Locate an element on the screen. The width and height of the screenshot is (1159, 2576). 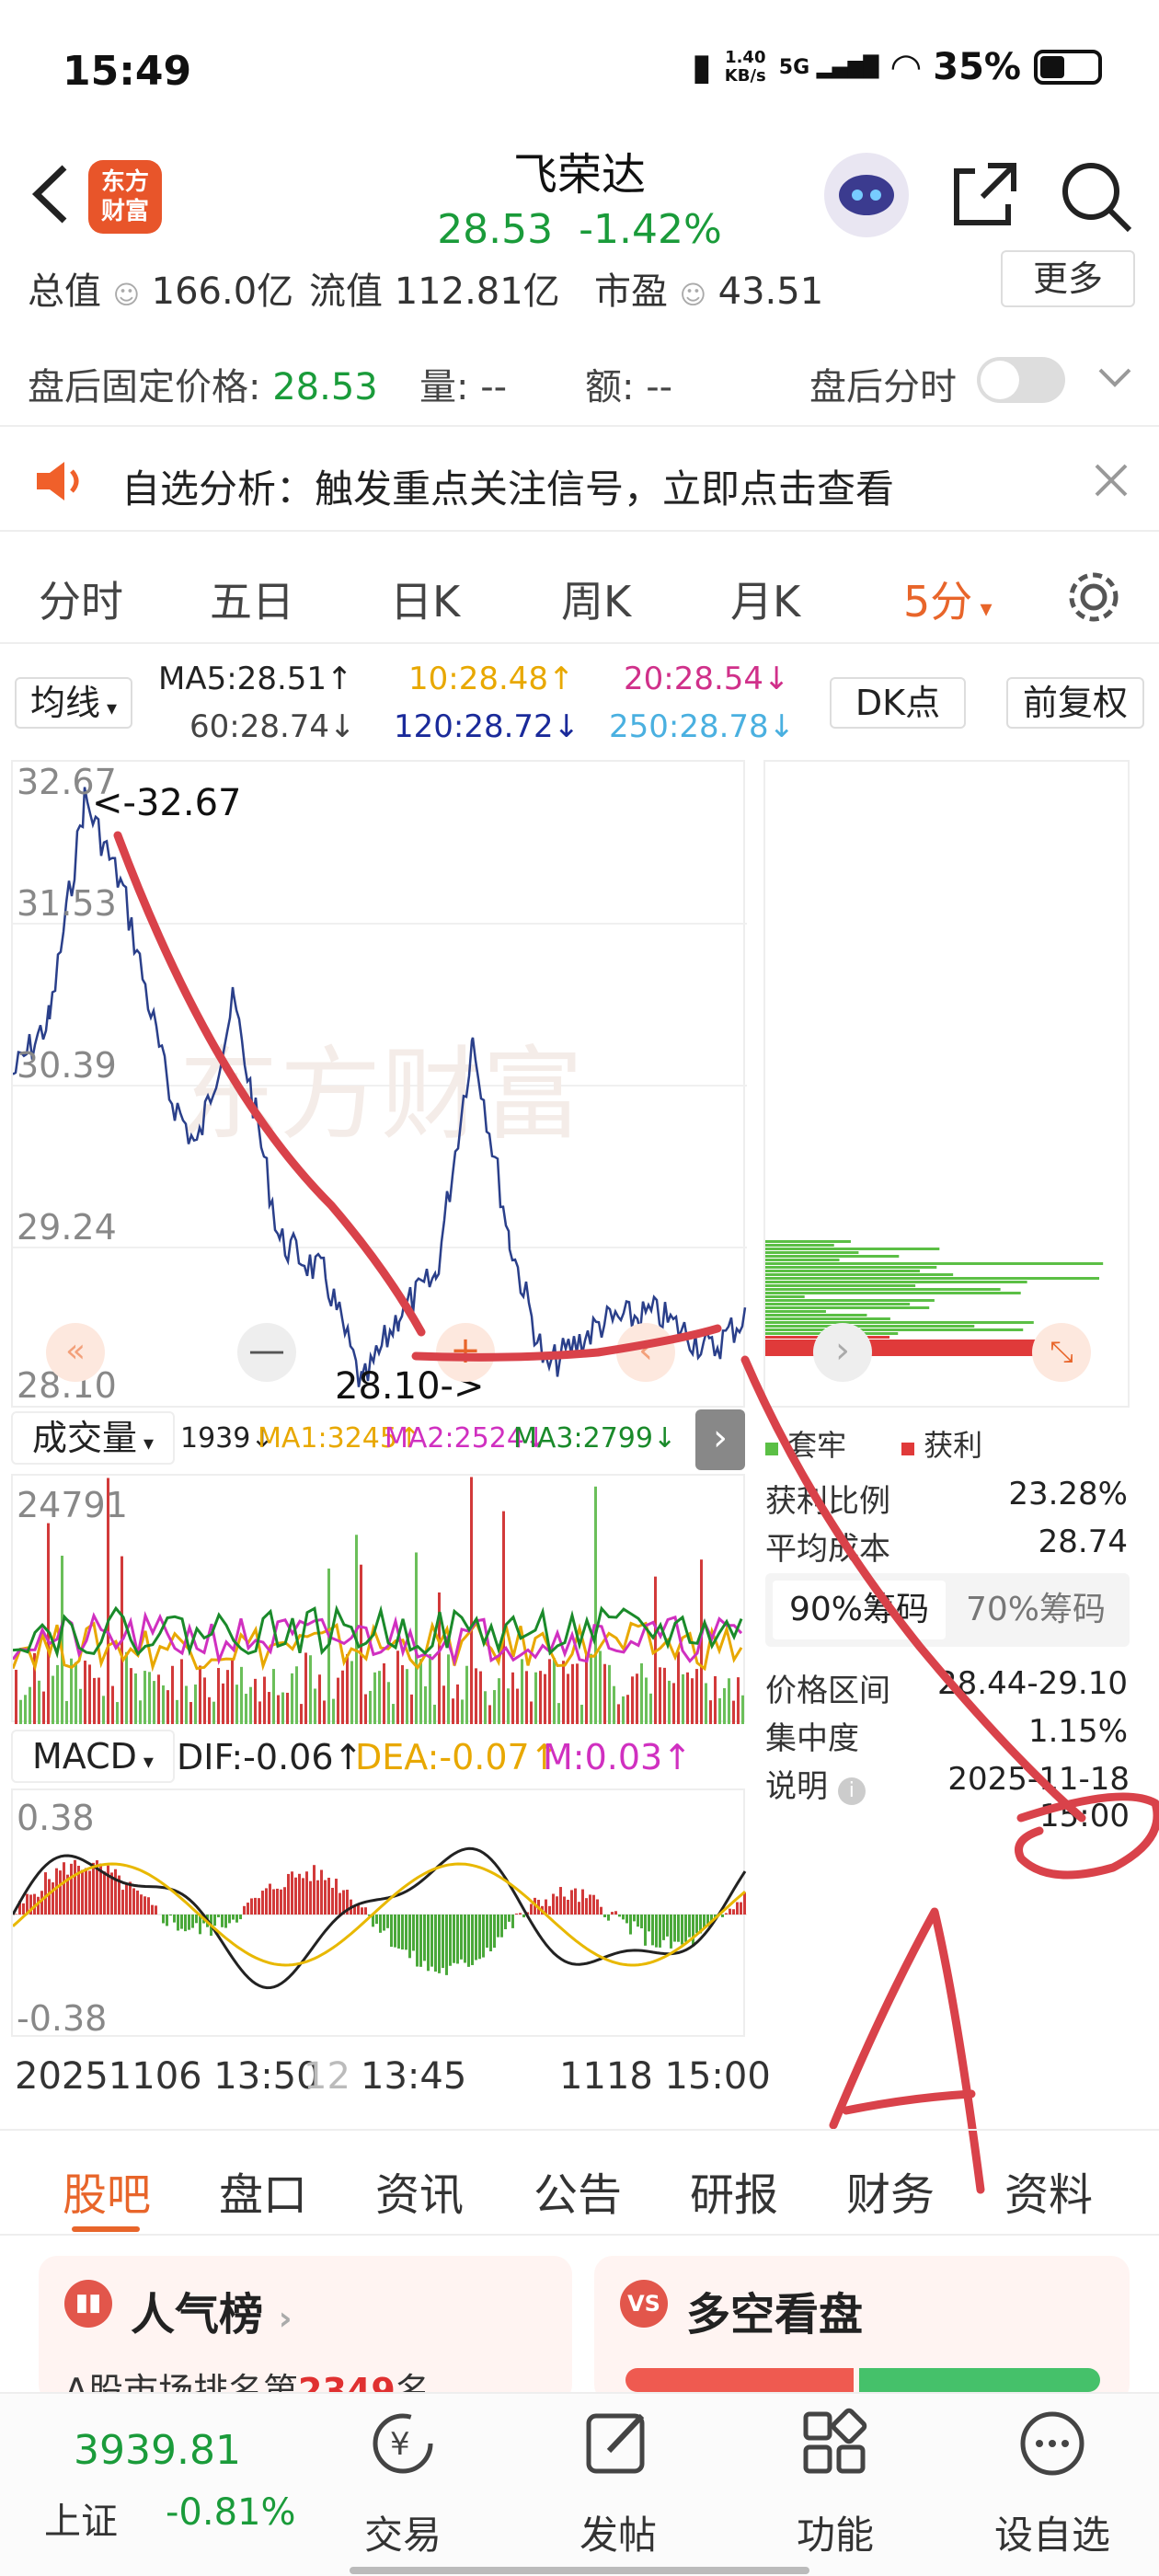
content-tabs: 股吧 盘口 资讯 公告 研报 财务 资料 is located at coordinates (579, 2182).